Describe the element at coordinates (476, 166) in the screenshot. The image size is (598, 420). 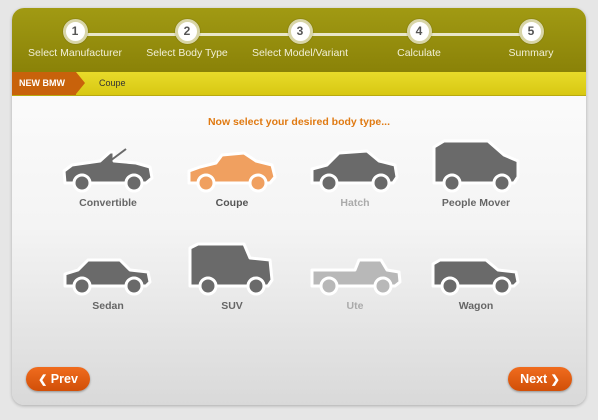
I see `people-mover-car-icon` at that location.